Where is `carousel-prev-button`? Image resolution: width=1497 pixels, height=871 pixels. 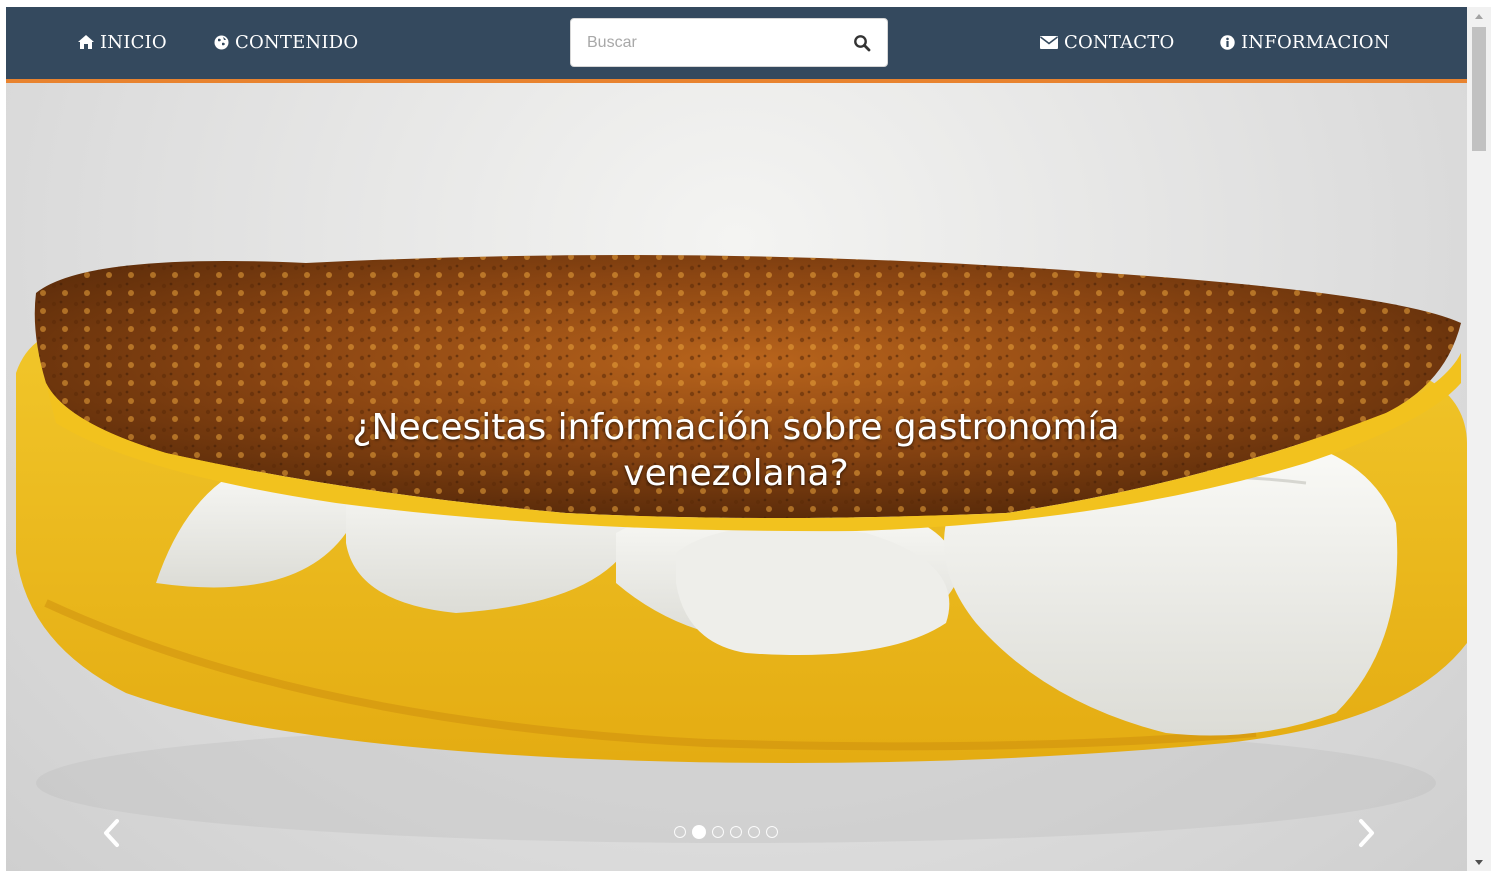
carousel-prev-button is located at coordinates (112, 833).